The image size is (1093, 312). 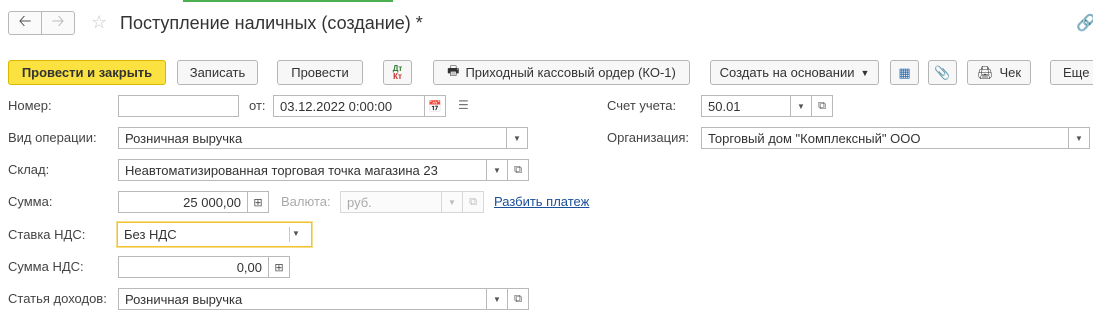 I want to click on account-open-button: ⧉, so click(x=822, y=106).